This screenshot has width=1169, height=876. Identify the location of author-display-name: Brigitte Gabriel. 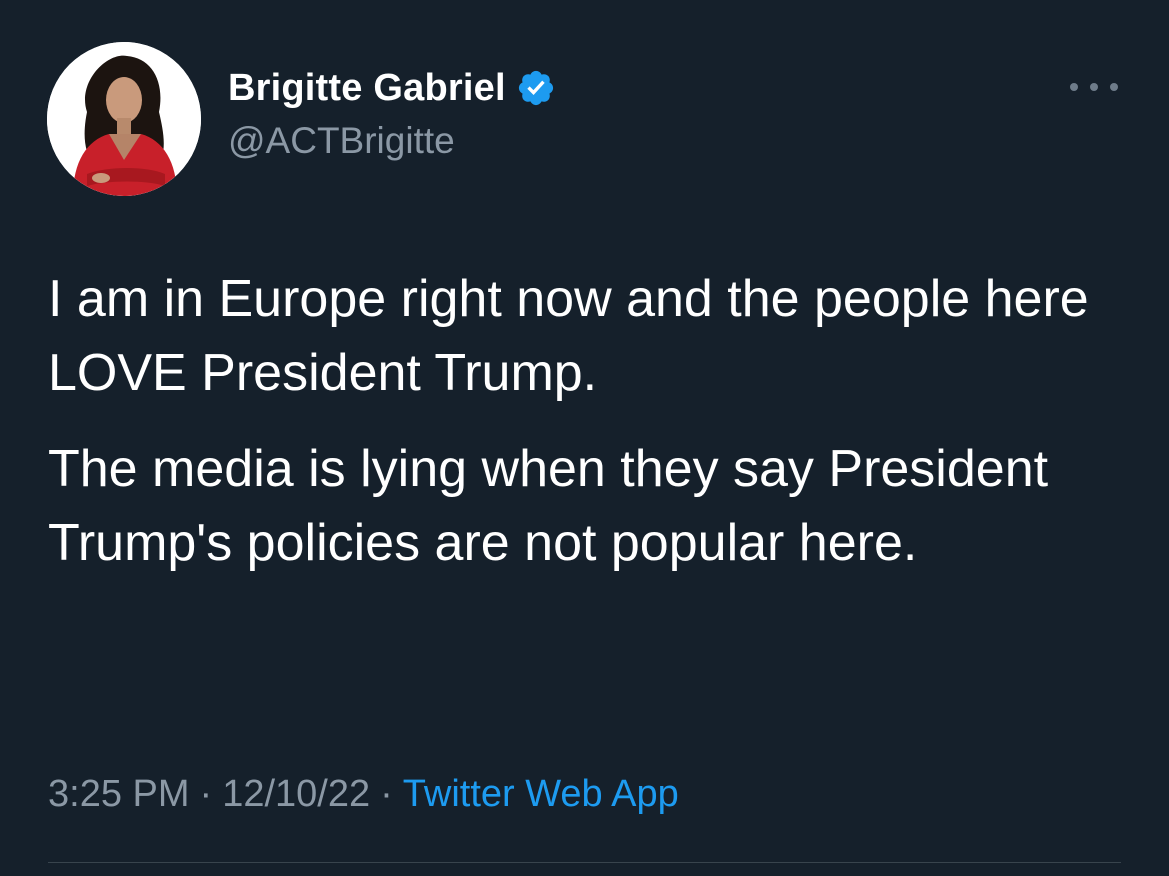
(367, 88).